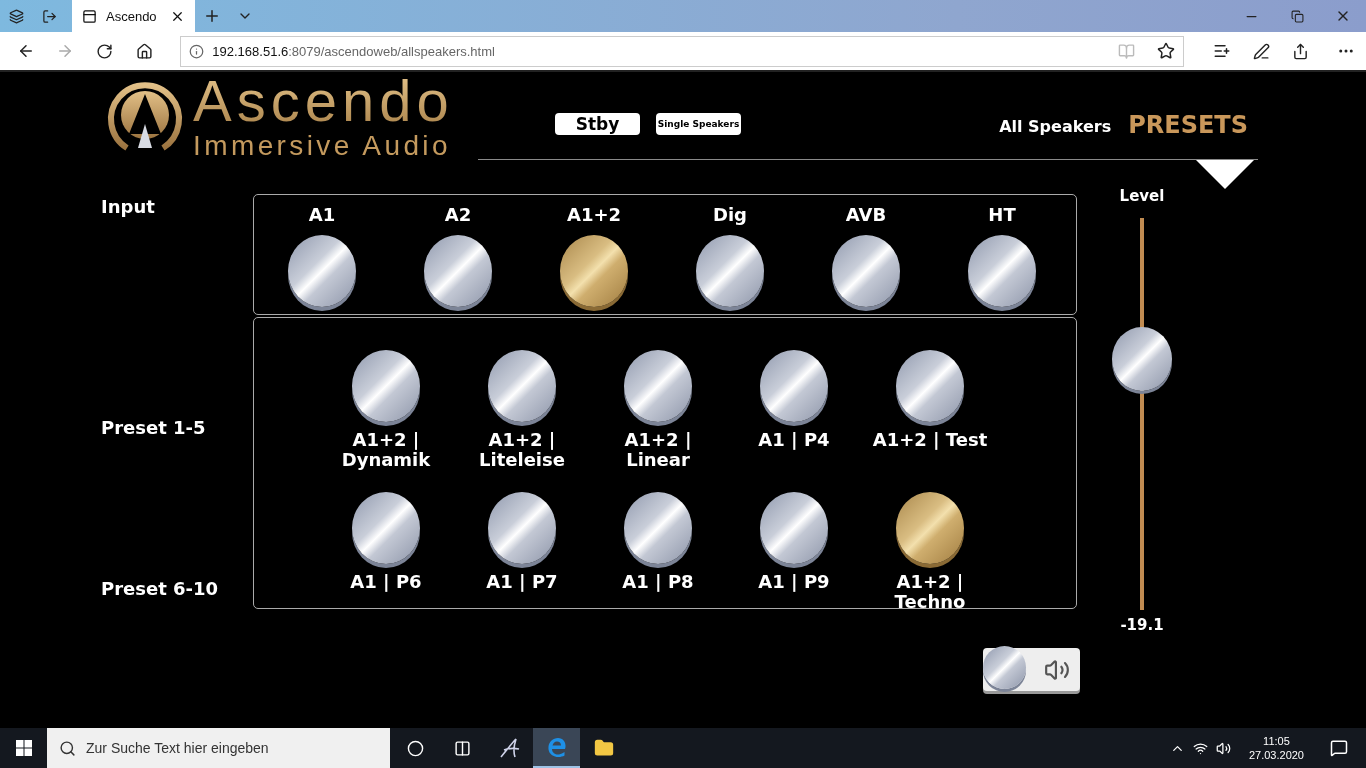 The image size is (1366, 768). I want to click on section-label: Preset 1-5, so click(154, 428).